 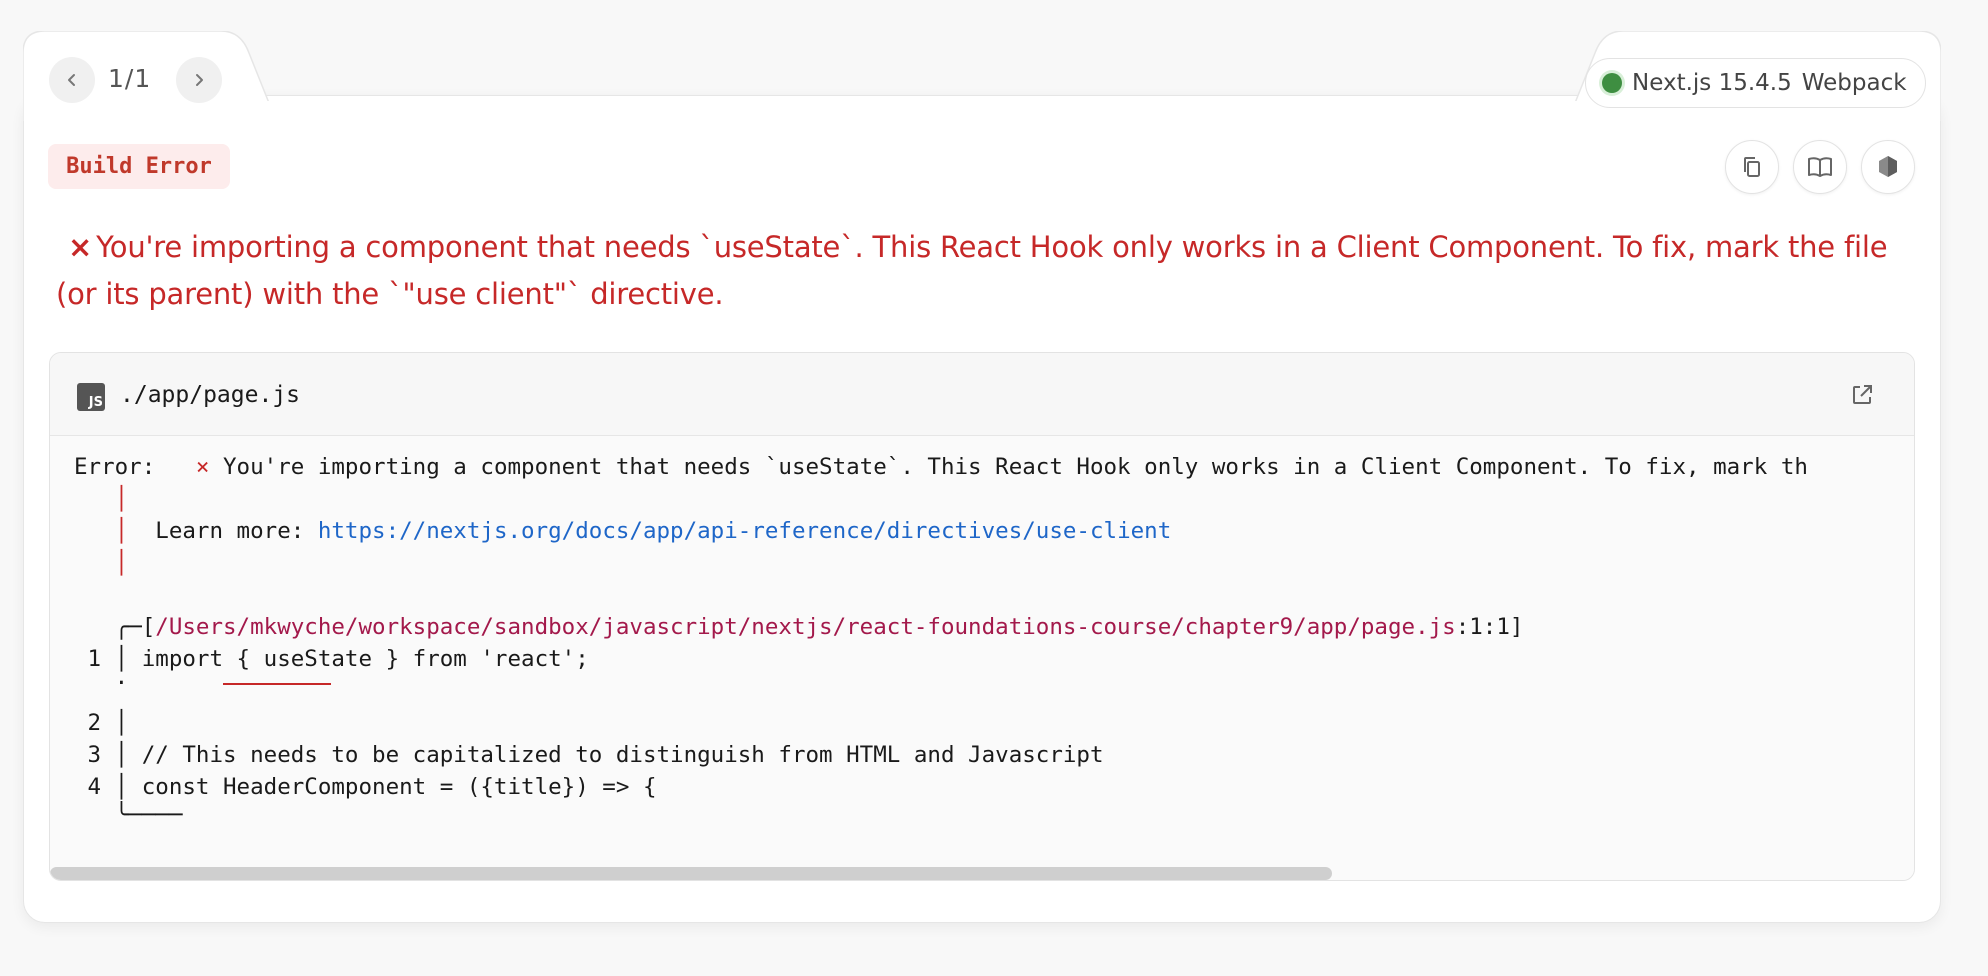 I want to click on copy-icon, so click(x=1752, y=167).